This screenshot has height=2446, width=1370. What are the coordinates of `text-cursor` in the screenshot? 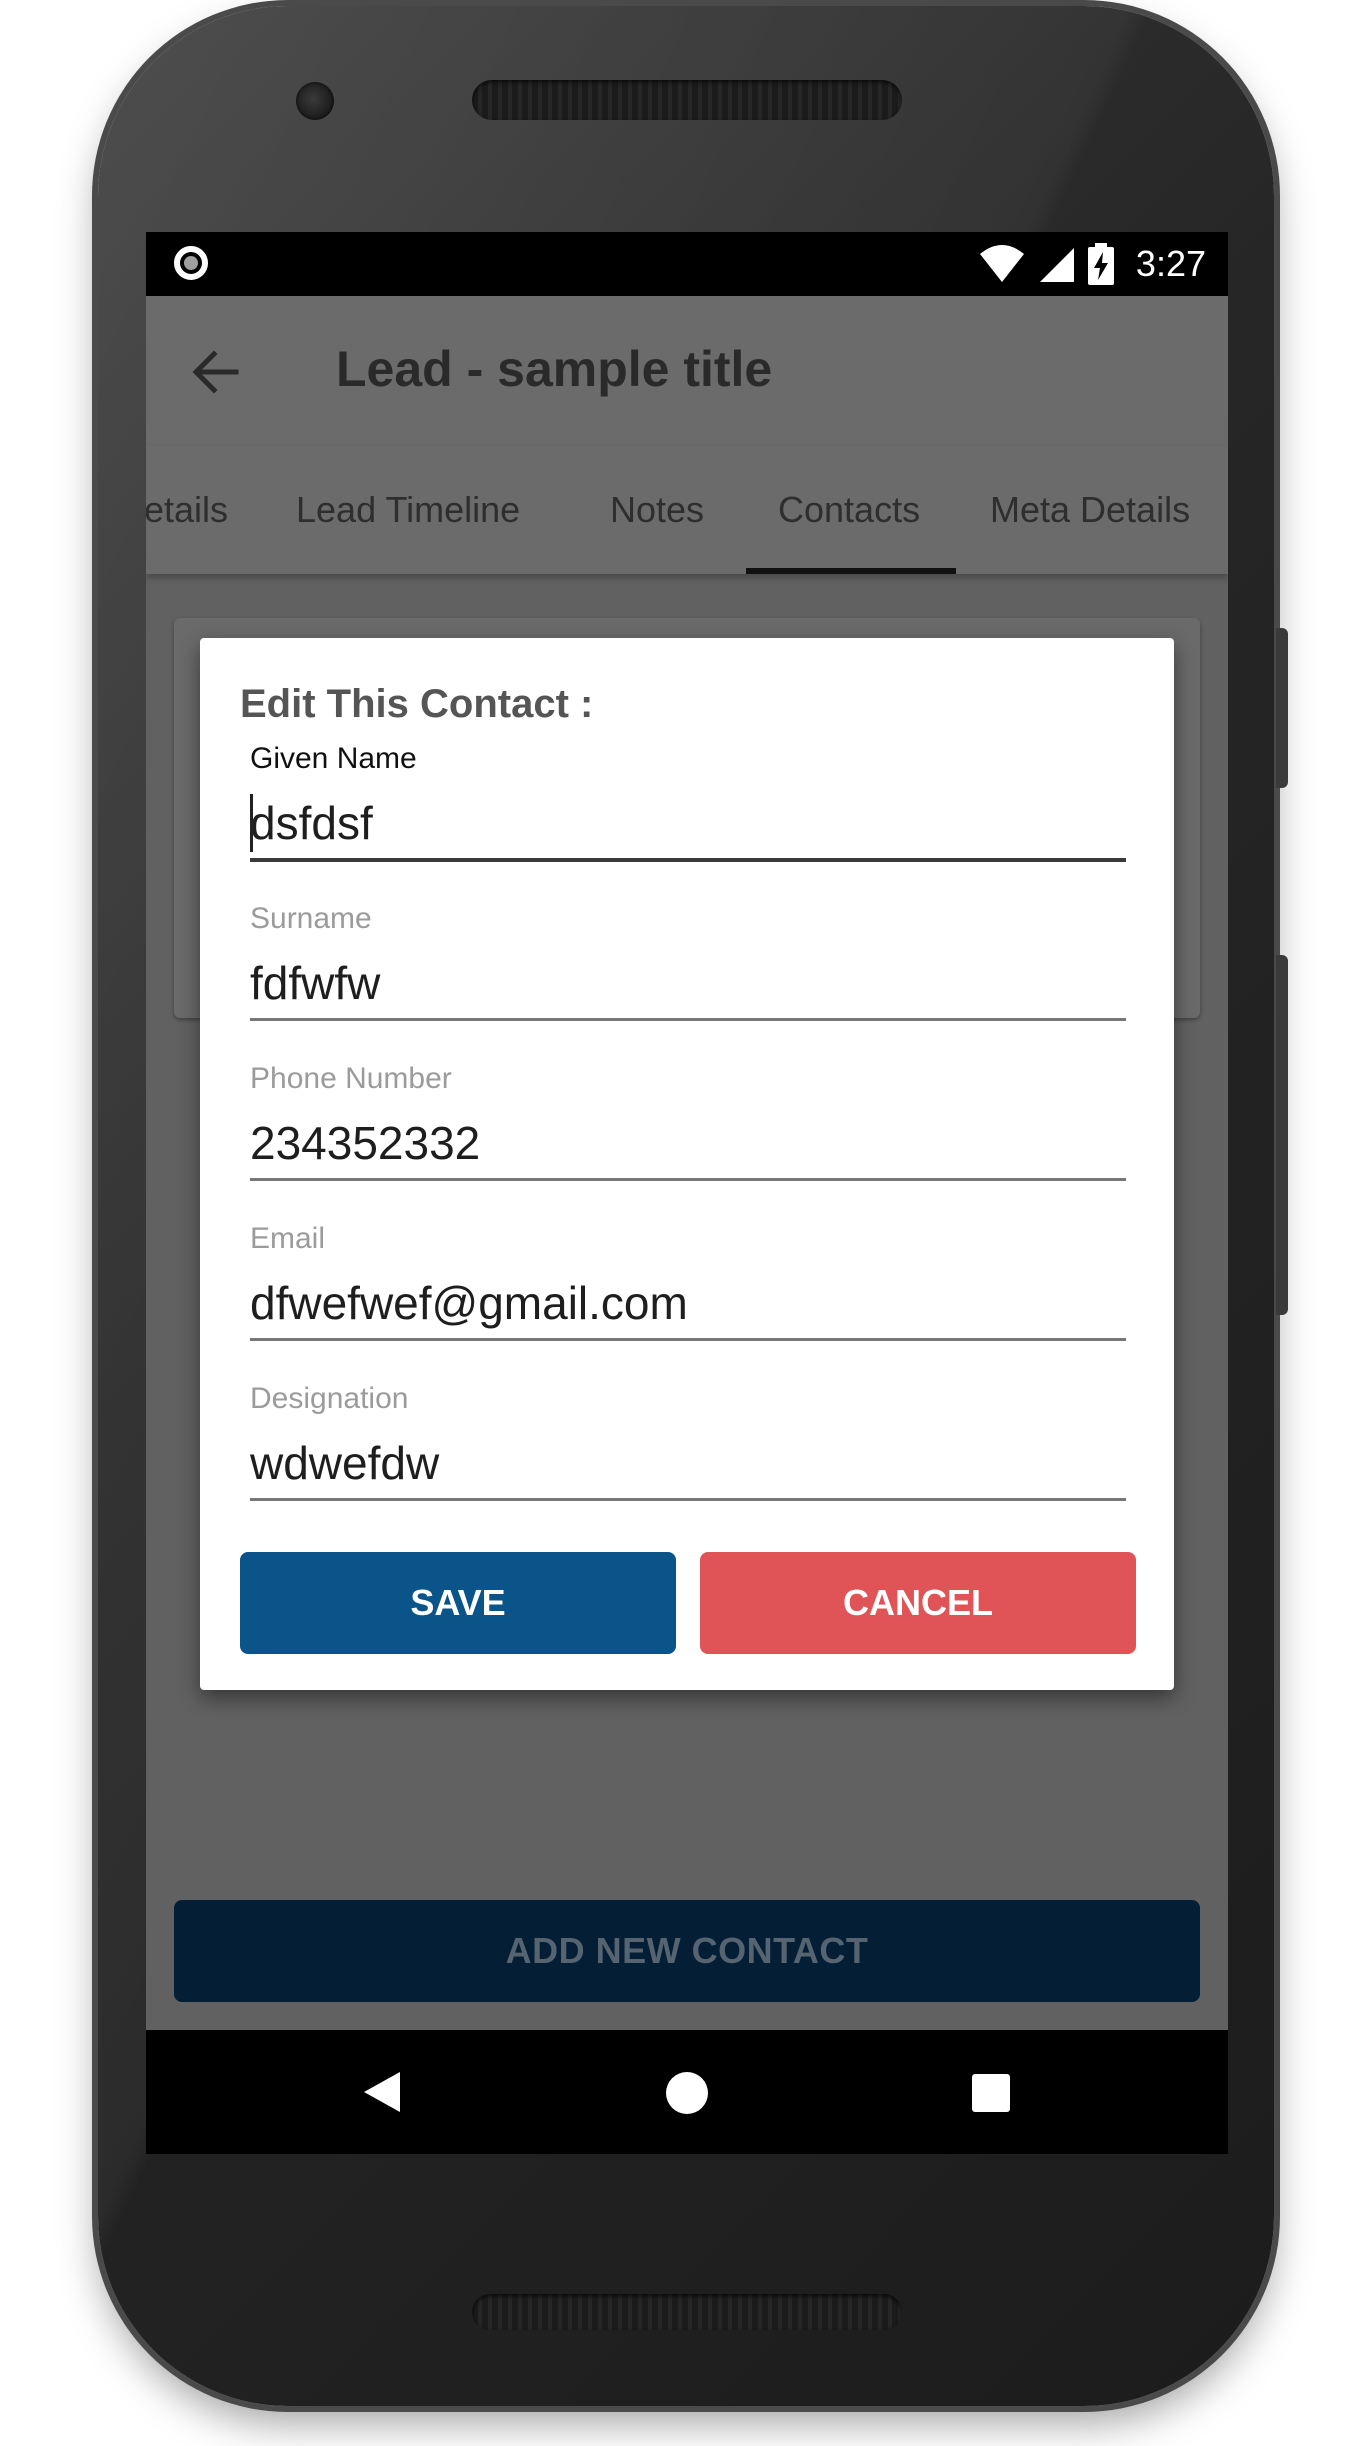 It's located at (251, 823).